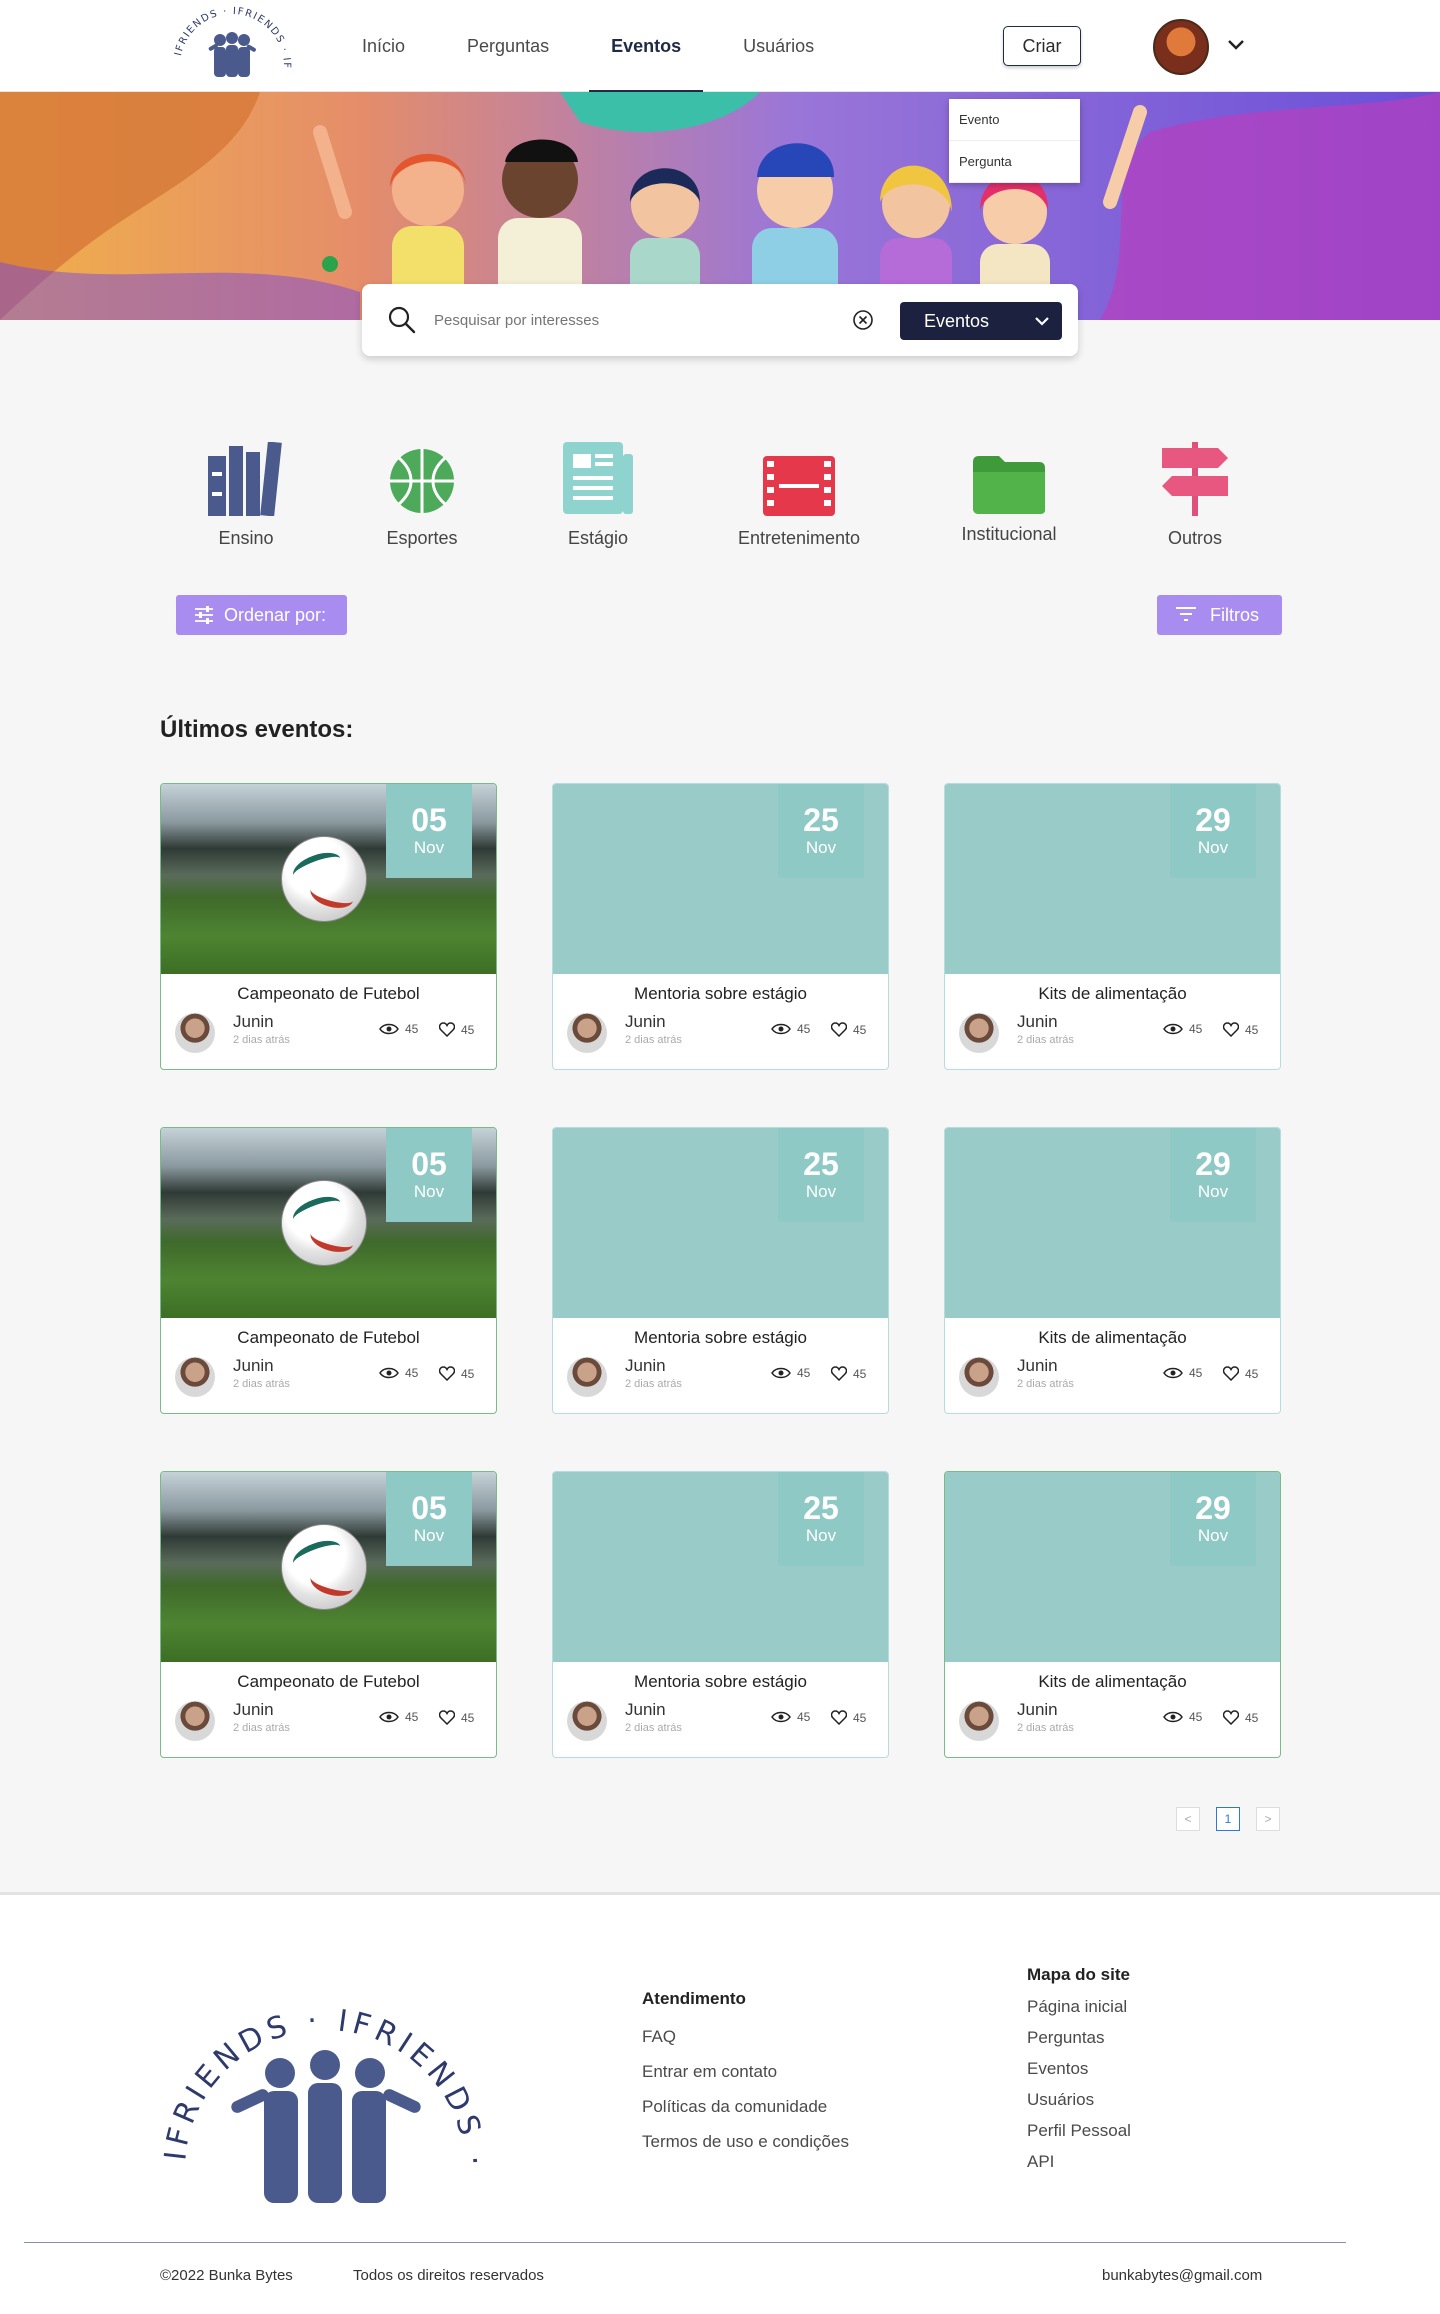  Describe the element at coordinates (1014, 120) in the screenshot. I see `create-menu-evento: Evento` at that location.